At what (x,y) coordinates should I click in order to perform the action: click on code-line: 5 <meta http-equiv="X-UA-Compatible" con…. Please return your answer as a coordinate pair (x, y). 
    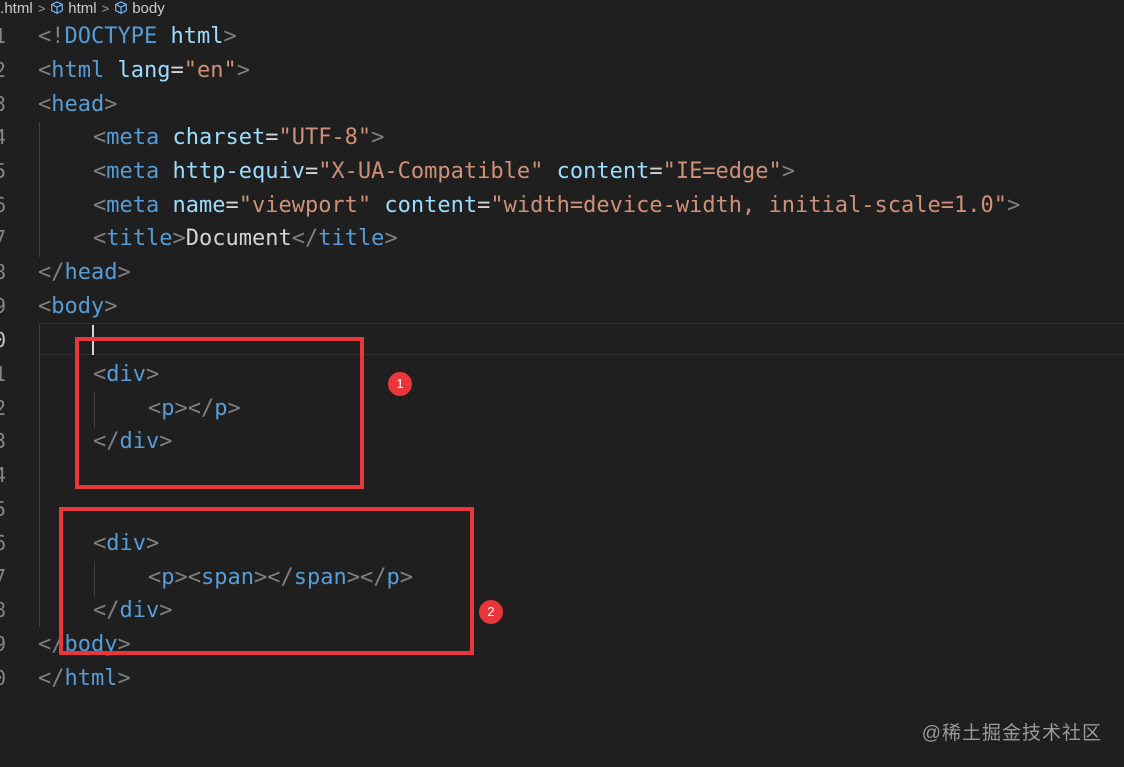
    Looking at the image, I should click on (562, 172).